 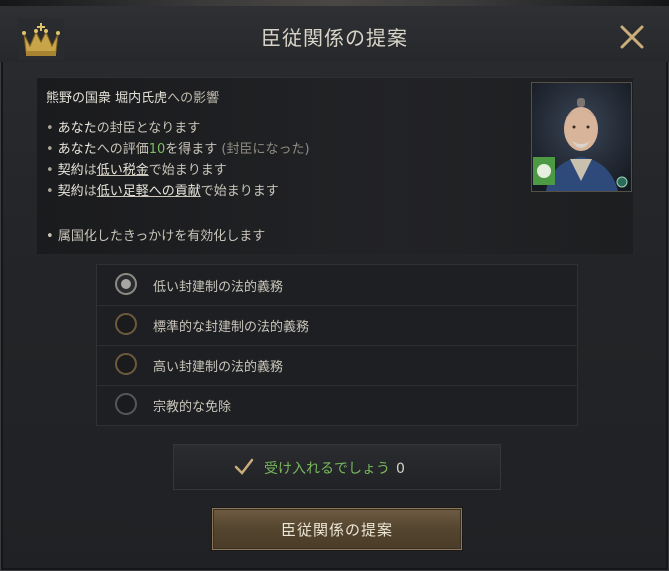 What do you see at coordinates (136, 170) in the screenshot?
I see `effect-line: • 契約は低い税金で始まります` at bounding box center [136, 170].